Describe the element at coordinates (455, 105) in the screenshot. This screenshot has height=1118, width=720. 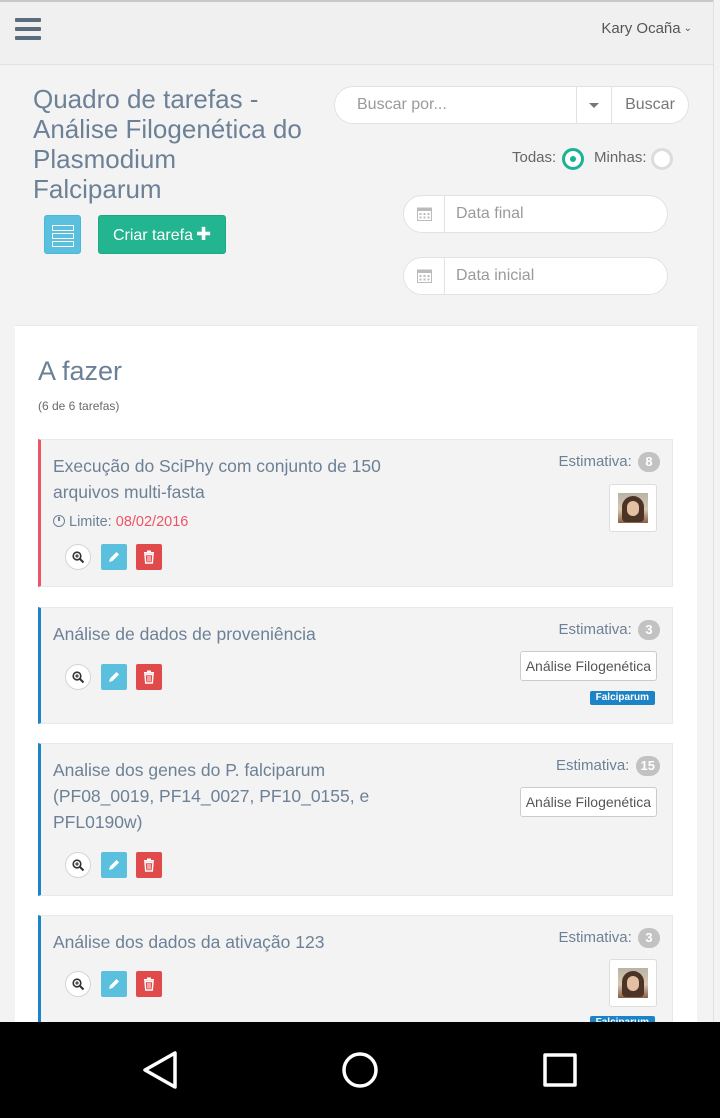
I see `search-input` at that location.